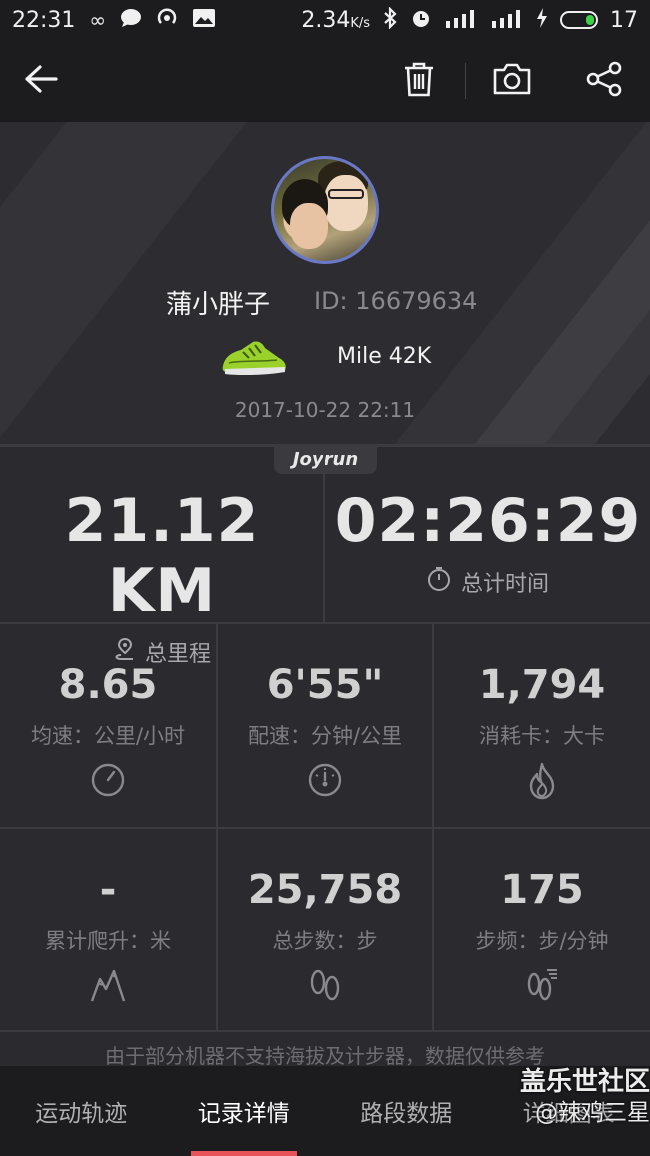 Image resolution: width=650 pixels, height=1156 pixels. I want to click on calories-stat: 1,794 消耗卡：大卡, so click(542, 725).